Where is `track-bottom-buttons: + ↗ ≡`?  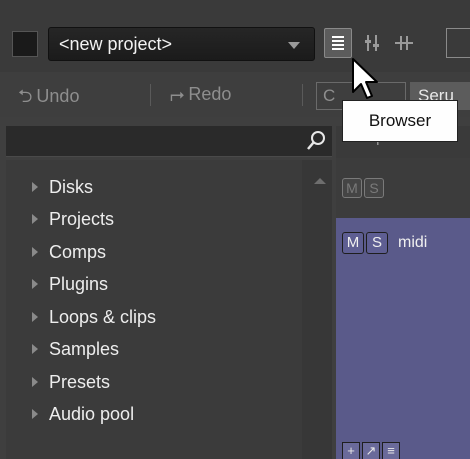
track-bottom-buttons: + ↗ ≡ is located at coordinates (372, 450).